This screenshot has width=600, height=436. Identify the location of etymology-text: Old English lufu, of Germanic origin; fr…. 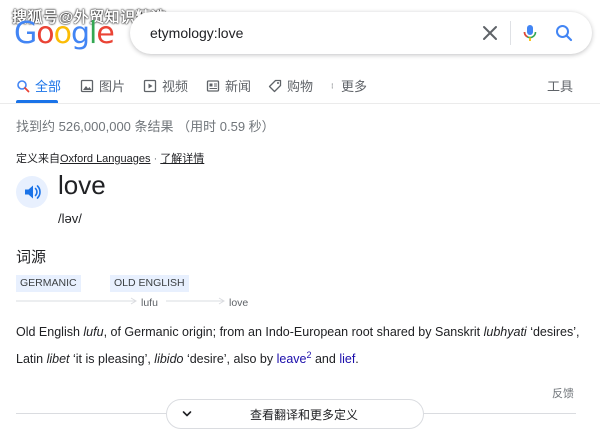
(301, 345).